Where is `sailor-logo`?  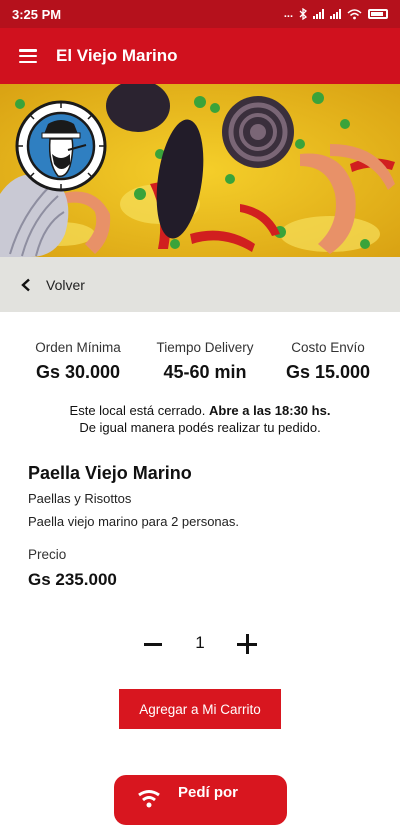 sailor-logo is located at coordinates (61, 146).